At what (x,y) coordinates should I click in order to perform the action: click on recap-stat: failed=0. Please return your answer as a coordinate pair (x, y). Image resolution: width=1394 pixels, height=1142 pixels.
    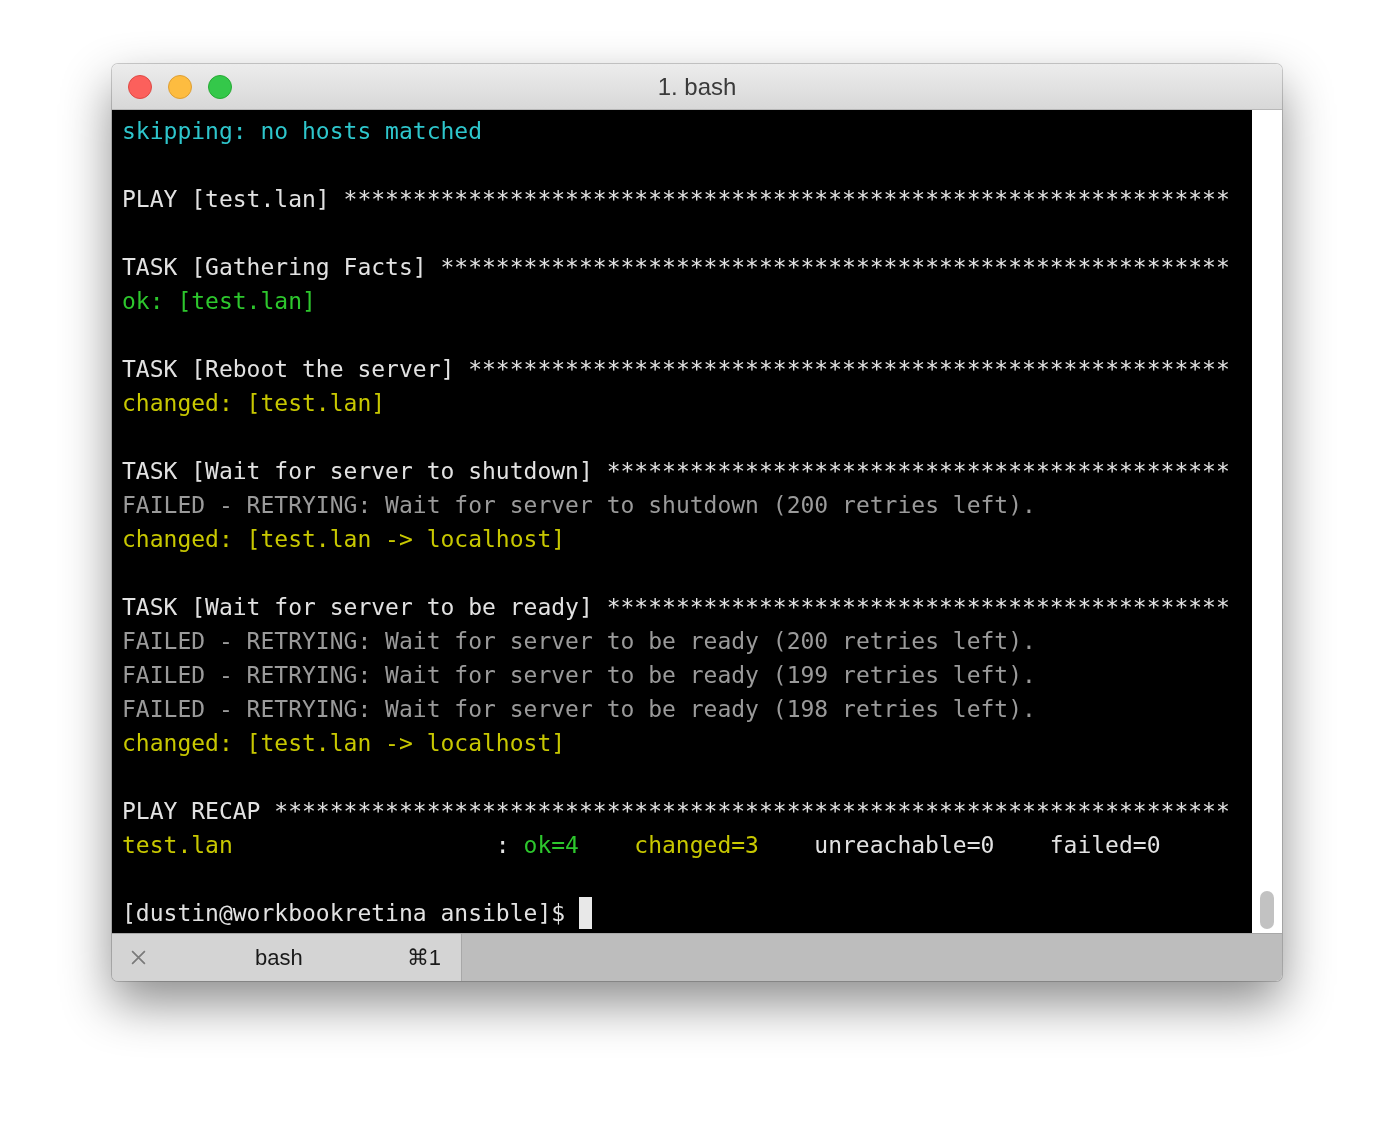
    Looking at the image, I should click on (1105, 845).